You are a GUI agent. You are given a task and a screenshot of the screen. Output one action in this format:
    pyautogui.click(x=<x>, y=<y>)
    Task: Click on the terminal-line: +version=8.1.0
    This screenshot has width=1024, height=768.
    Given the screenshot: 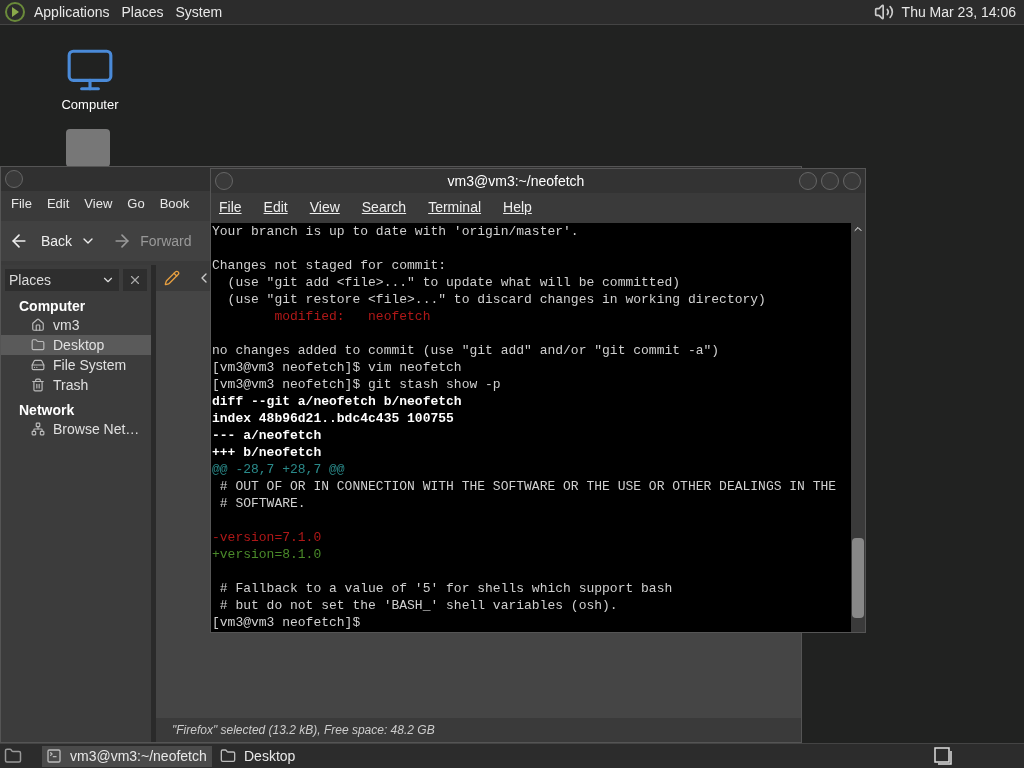 What is the action you would take?
    pyautogui.click(x=267, y=554)
    